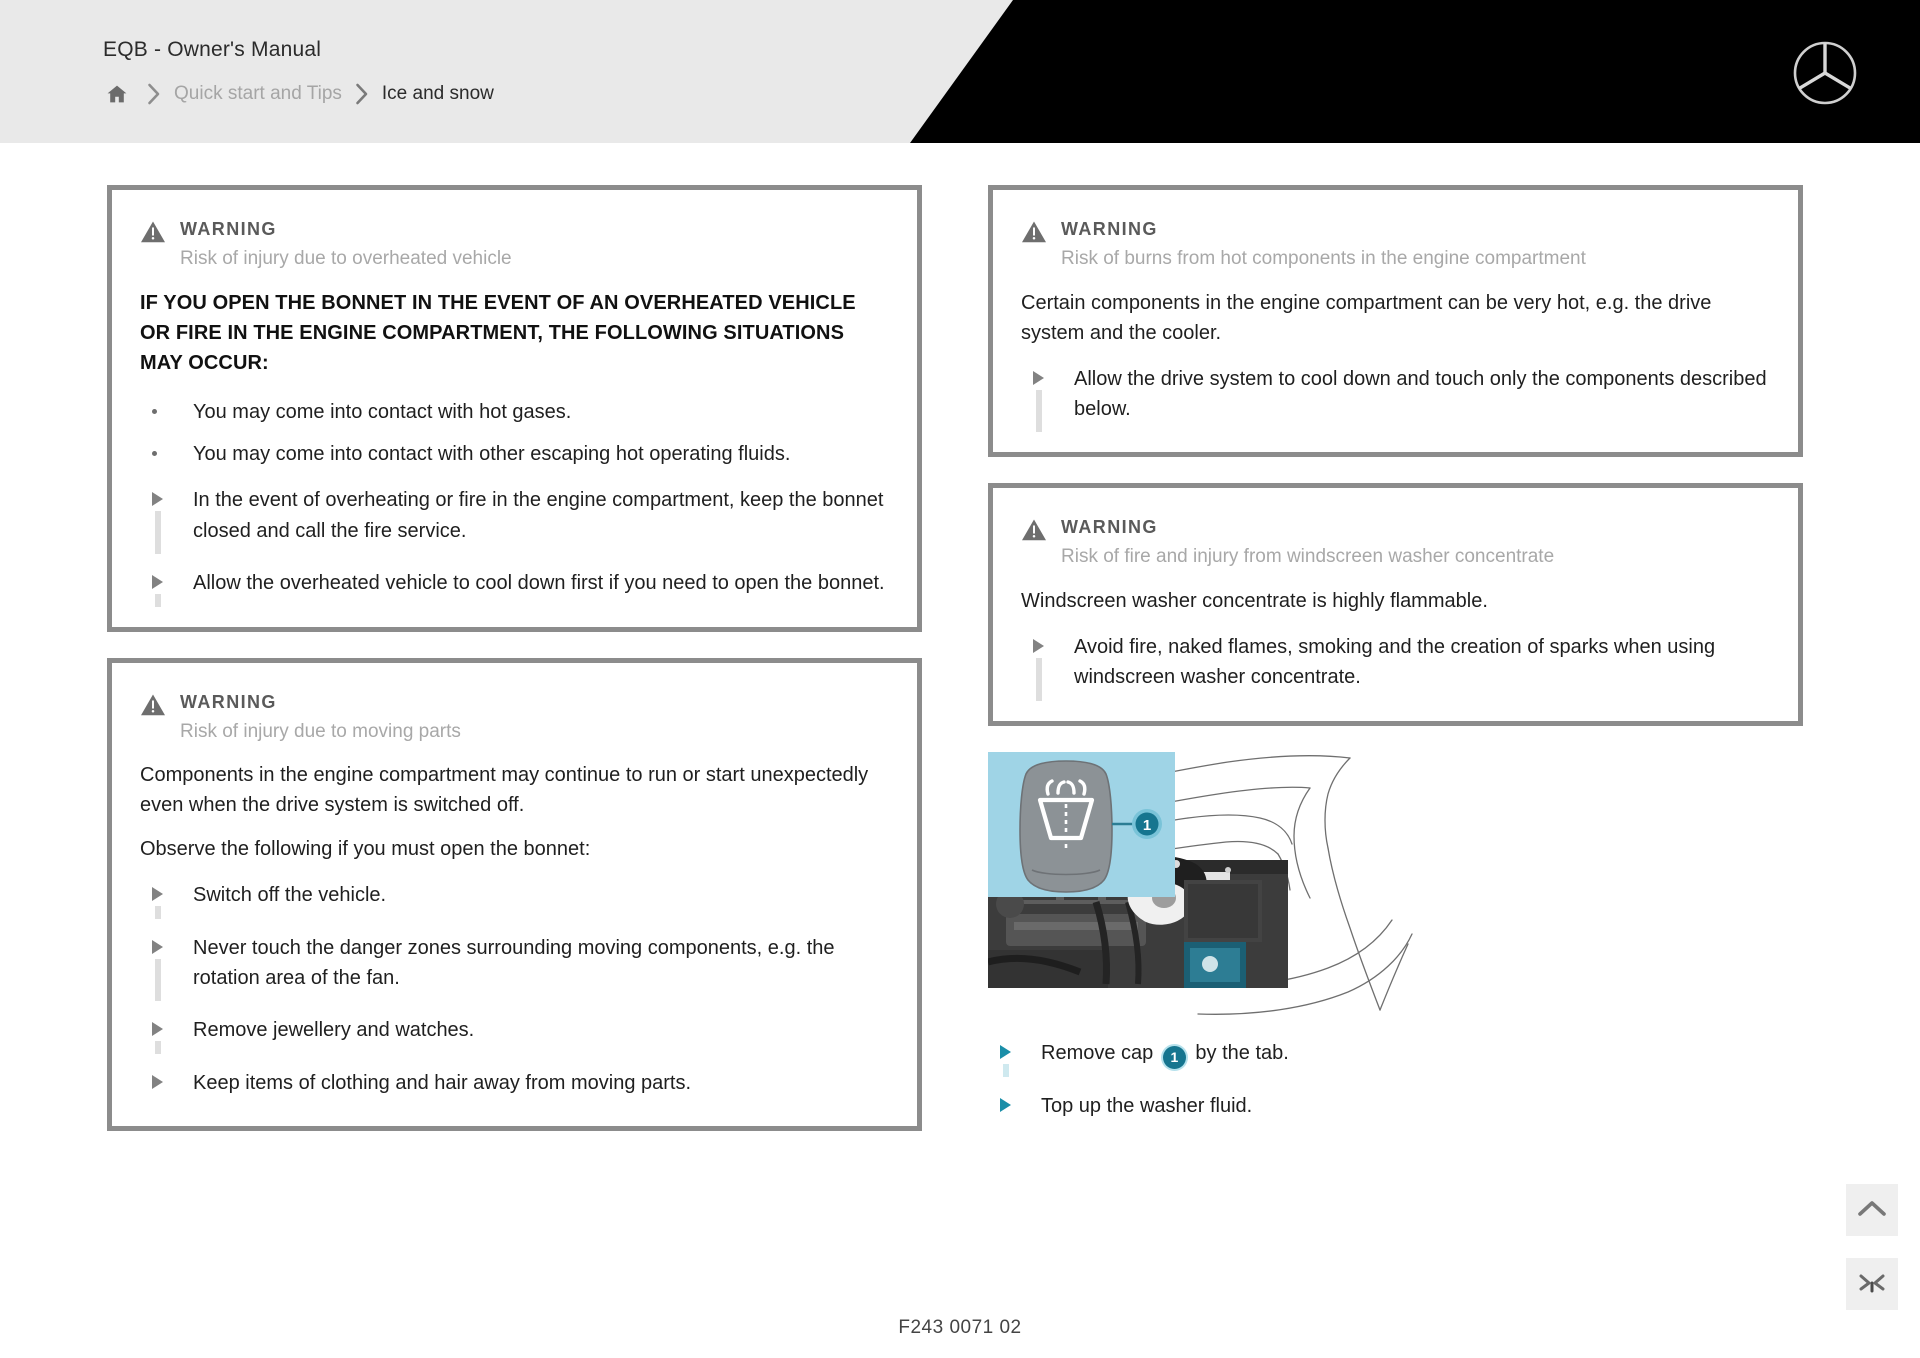 The height and width of the screenshot is (1358, 1920). I want to click on list-item: Remove cap 1 by the tab., so click(1395, 1057).